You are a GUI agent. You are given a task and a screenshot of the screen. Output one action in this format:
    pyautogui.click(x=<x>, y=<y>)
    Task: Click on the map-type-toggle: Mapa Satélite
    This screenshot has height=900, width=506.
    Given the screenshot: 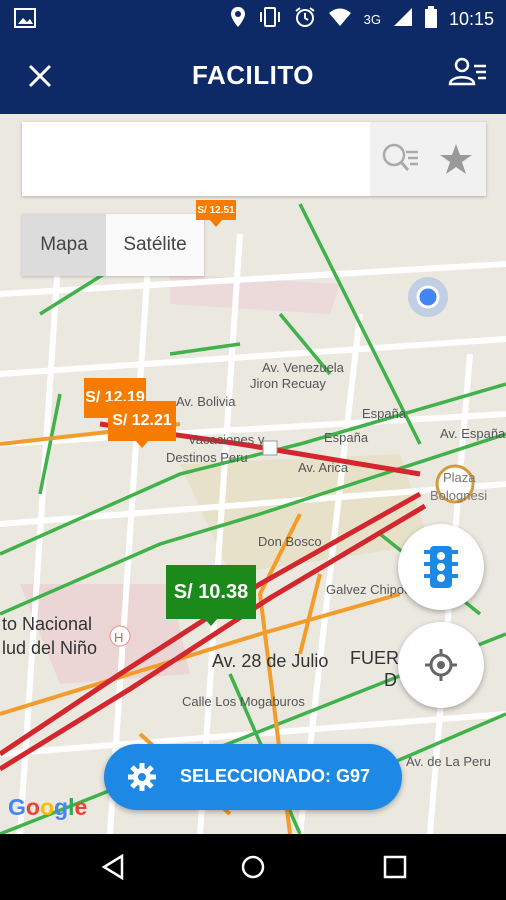 What is the action you would take?
    pyautogui.click(x=113, y=245)
    